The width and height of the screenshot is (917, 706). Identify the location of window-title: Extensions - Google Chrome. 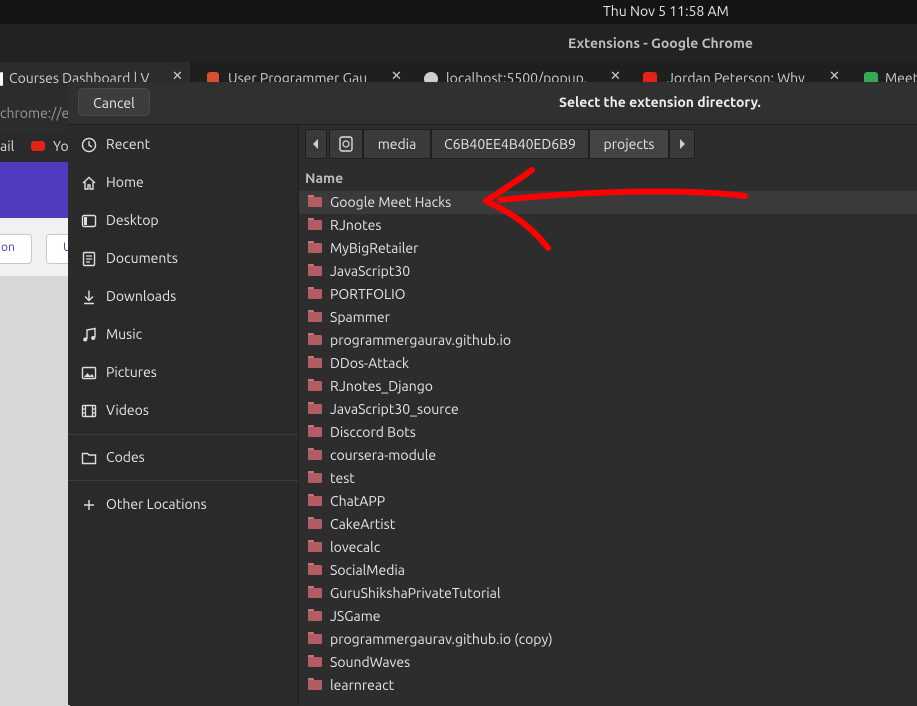
(660, 43).